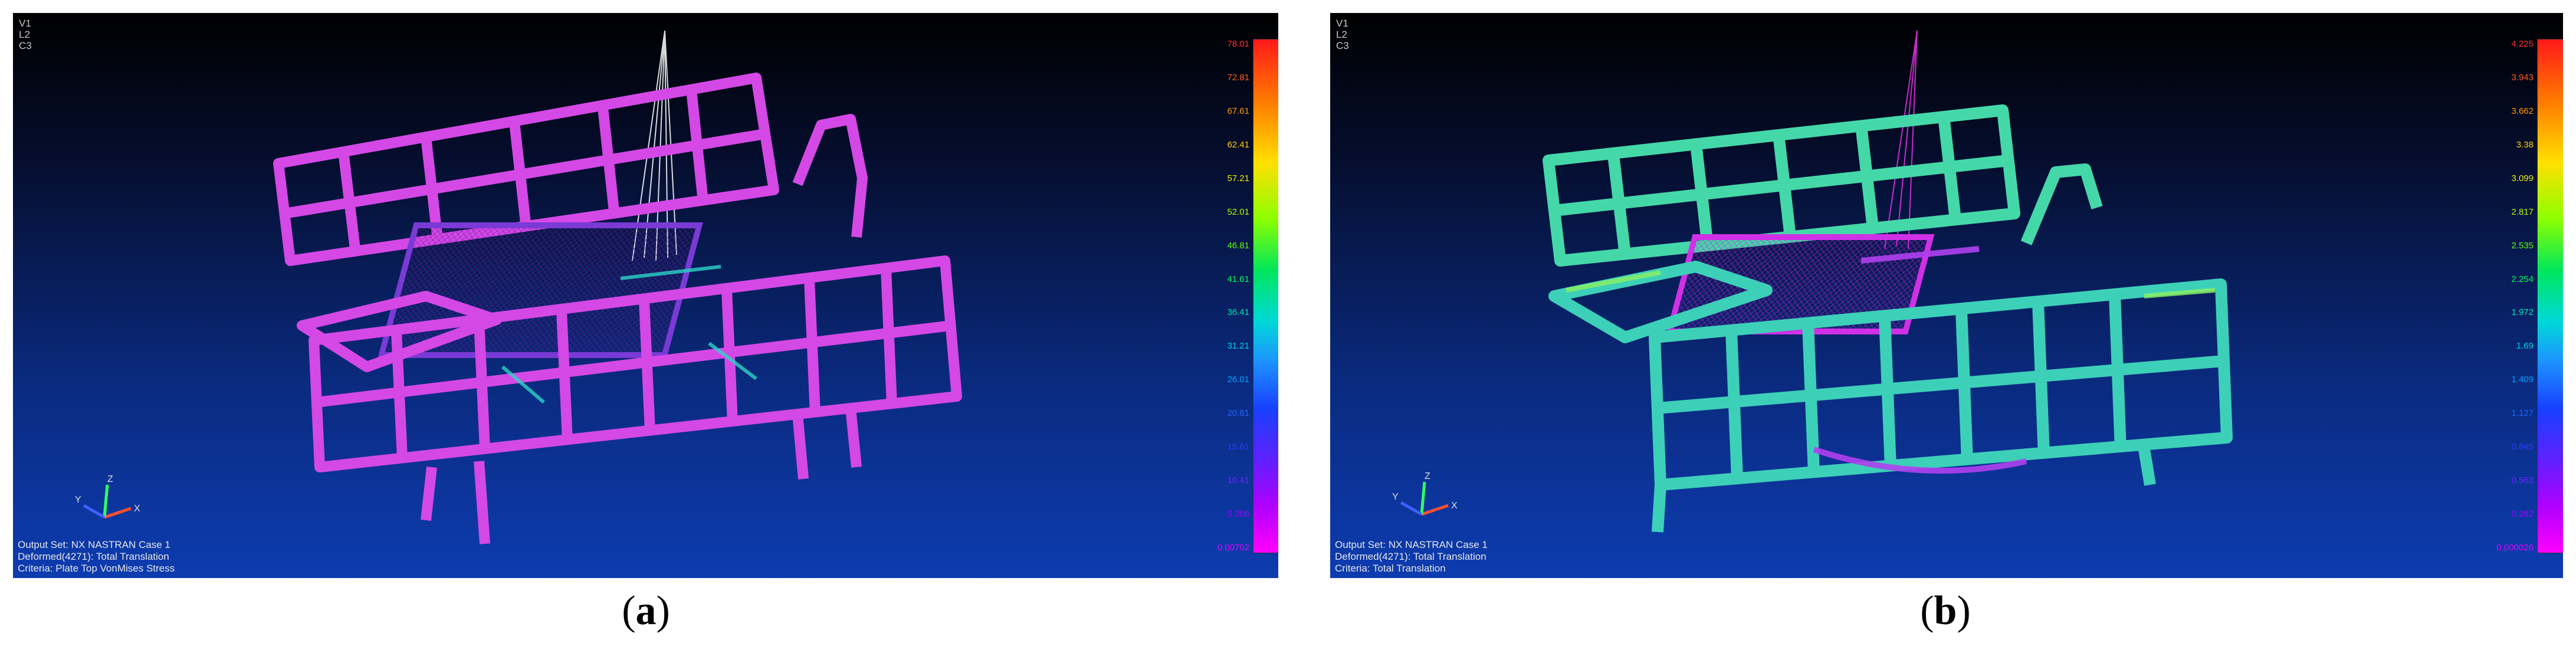 Image resolution: width=2576 pixels, height=650 pixels. What do you see at coordinates (2525, 144) in the screenshot?
I see `legend-tick-label: 3.38` at bounding box center [2525, 144].